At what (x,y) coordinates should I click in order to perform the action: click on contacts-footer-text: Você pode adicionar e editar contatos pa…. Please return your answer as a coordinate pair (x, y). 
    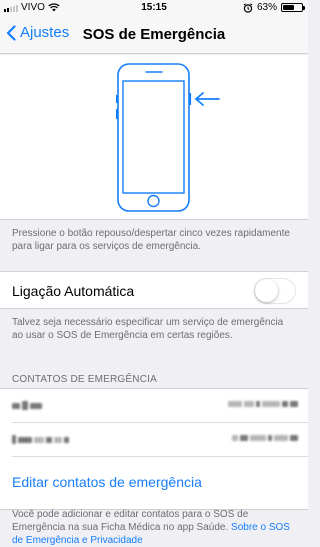
    Looking at the image, I should click on (130, 521).